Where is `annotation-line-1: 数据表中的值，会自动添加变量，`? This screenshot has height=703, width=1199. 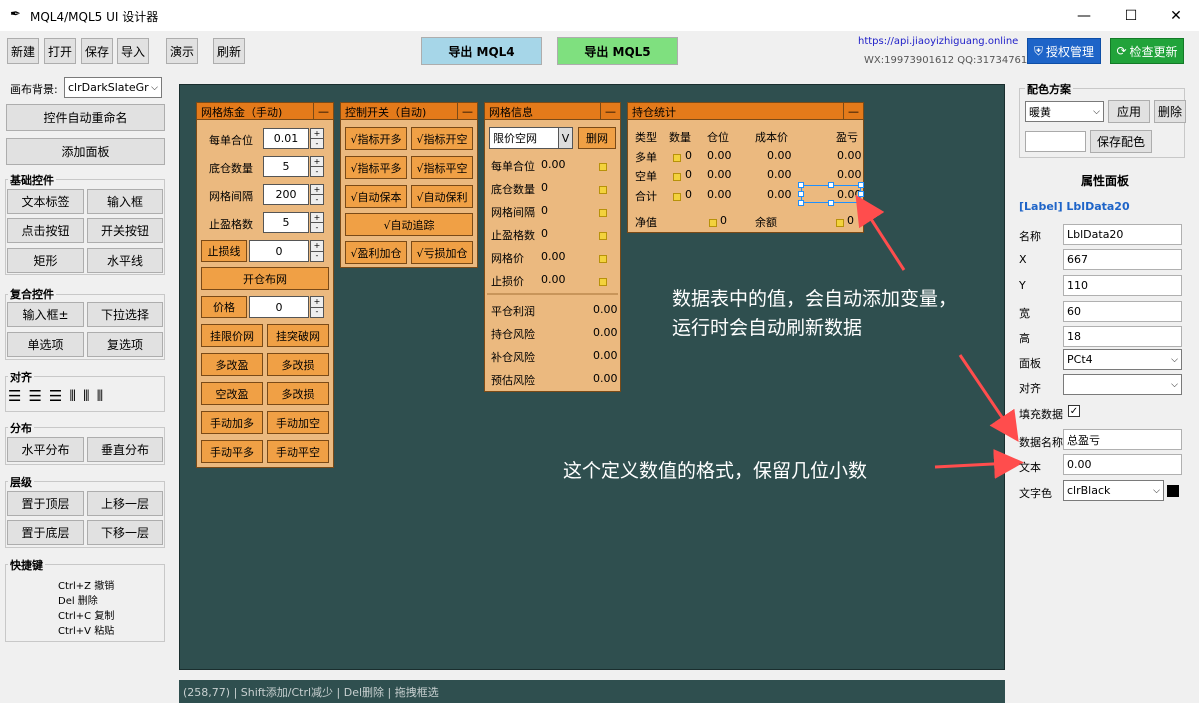
annotation-line-1: 数据表中的值，会自动添加变量， is located at coordinates (815, 299).